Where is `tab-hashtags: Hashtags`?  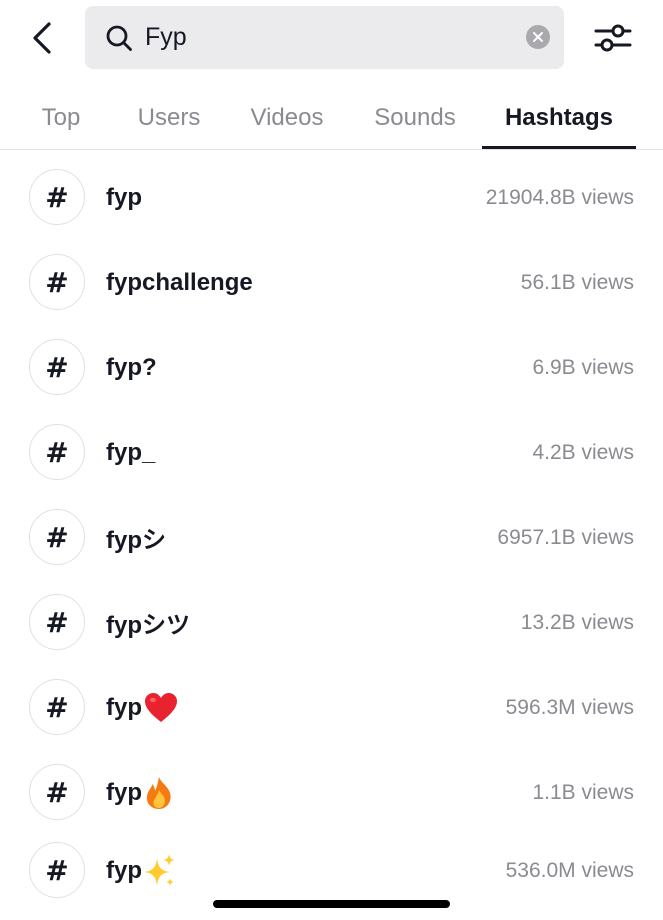 tab-hashtags: Hashtags is located at coordinates (559, 117).